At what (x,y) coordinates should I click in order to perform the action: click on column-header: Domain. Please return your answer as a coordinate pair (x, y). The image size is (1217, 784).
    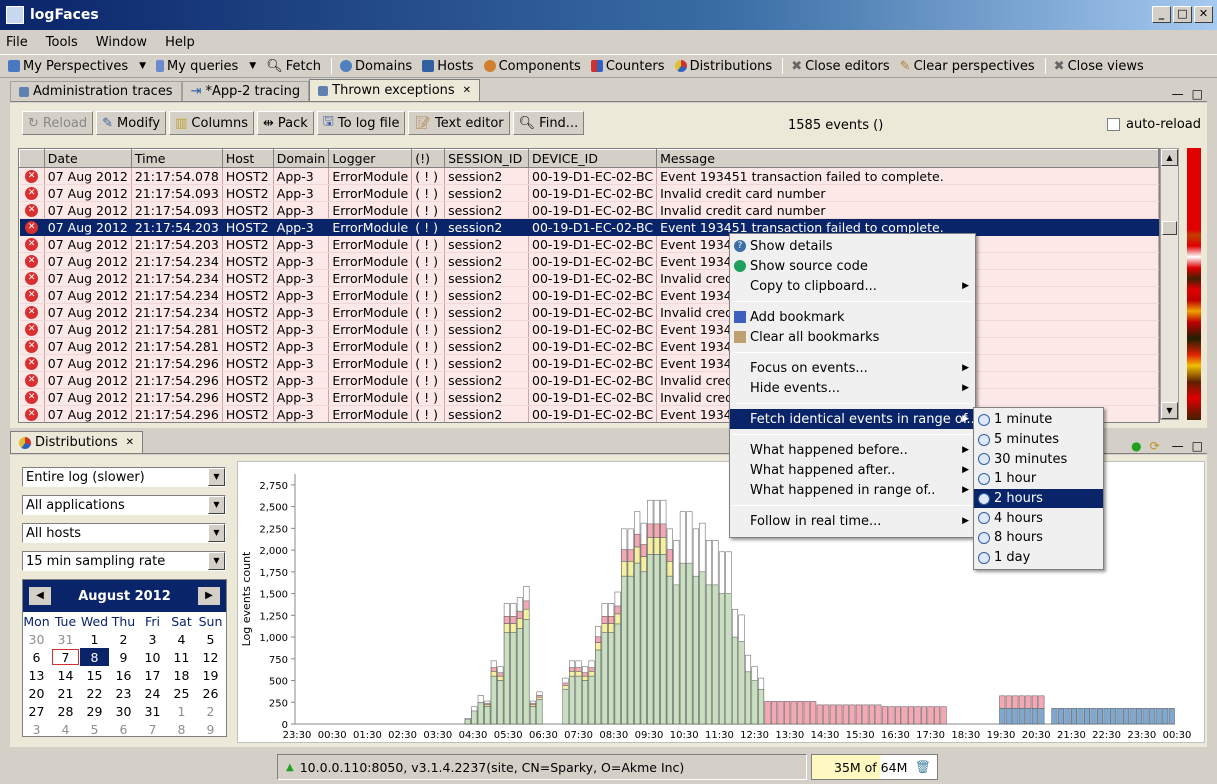
    Looking at the image, I should click on (301, 158).